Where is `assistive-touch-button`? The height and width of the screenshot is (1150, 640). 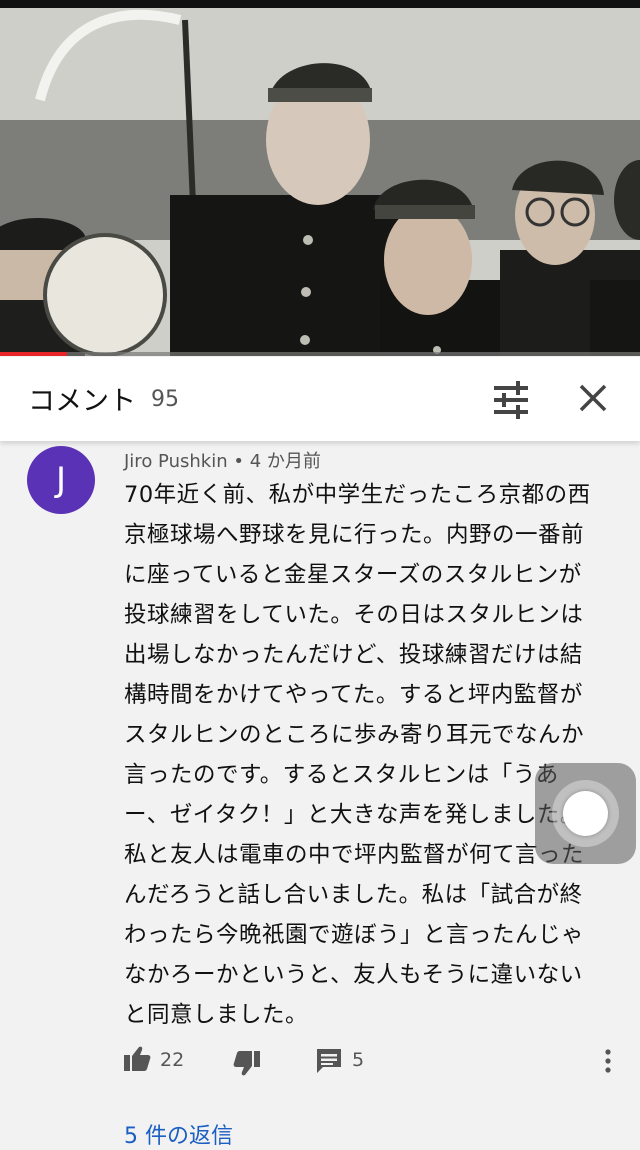 assistive-touch-button is located at coordinates (585, 813).